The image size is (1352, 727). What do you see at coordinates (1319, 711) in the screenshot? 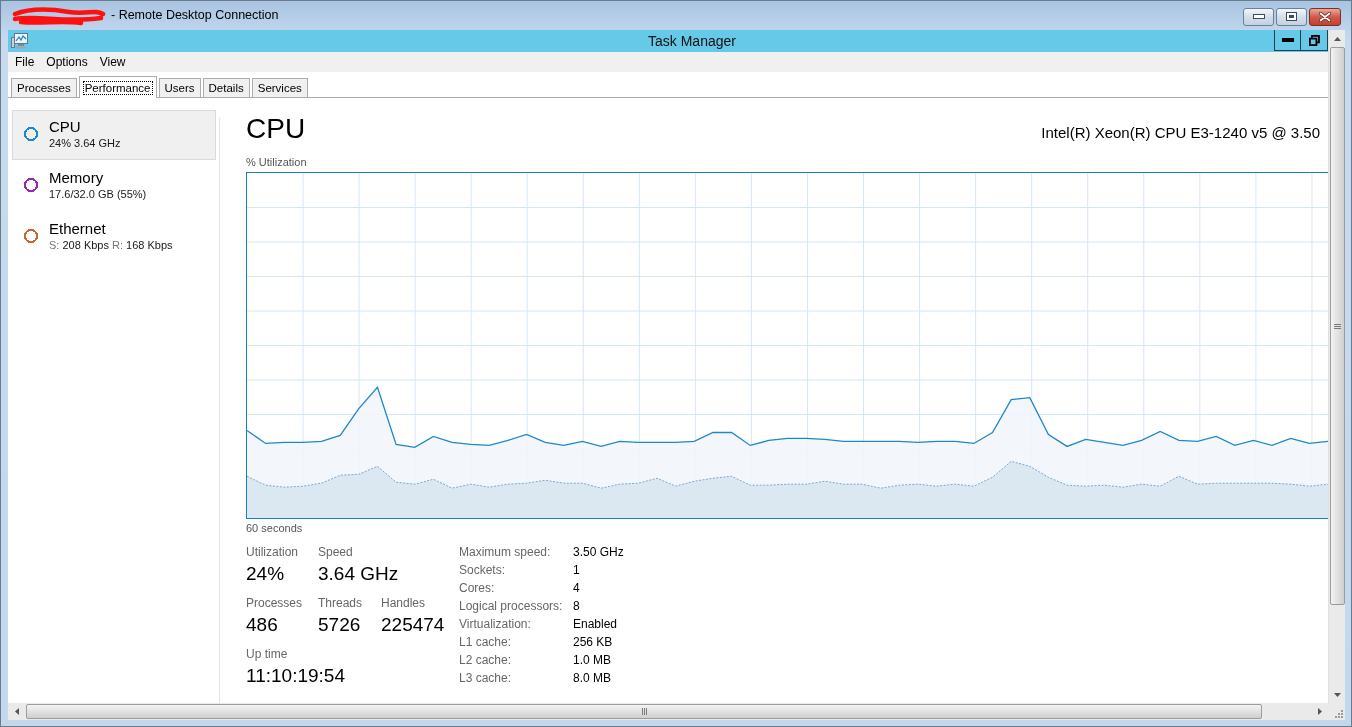
I see `scroll-right-arrow-icon` at bounding box center [1319, 711].